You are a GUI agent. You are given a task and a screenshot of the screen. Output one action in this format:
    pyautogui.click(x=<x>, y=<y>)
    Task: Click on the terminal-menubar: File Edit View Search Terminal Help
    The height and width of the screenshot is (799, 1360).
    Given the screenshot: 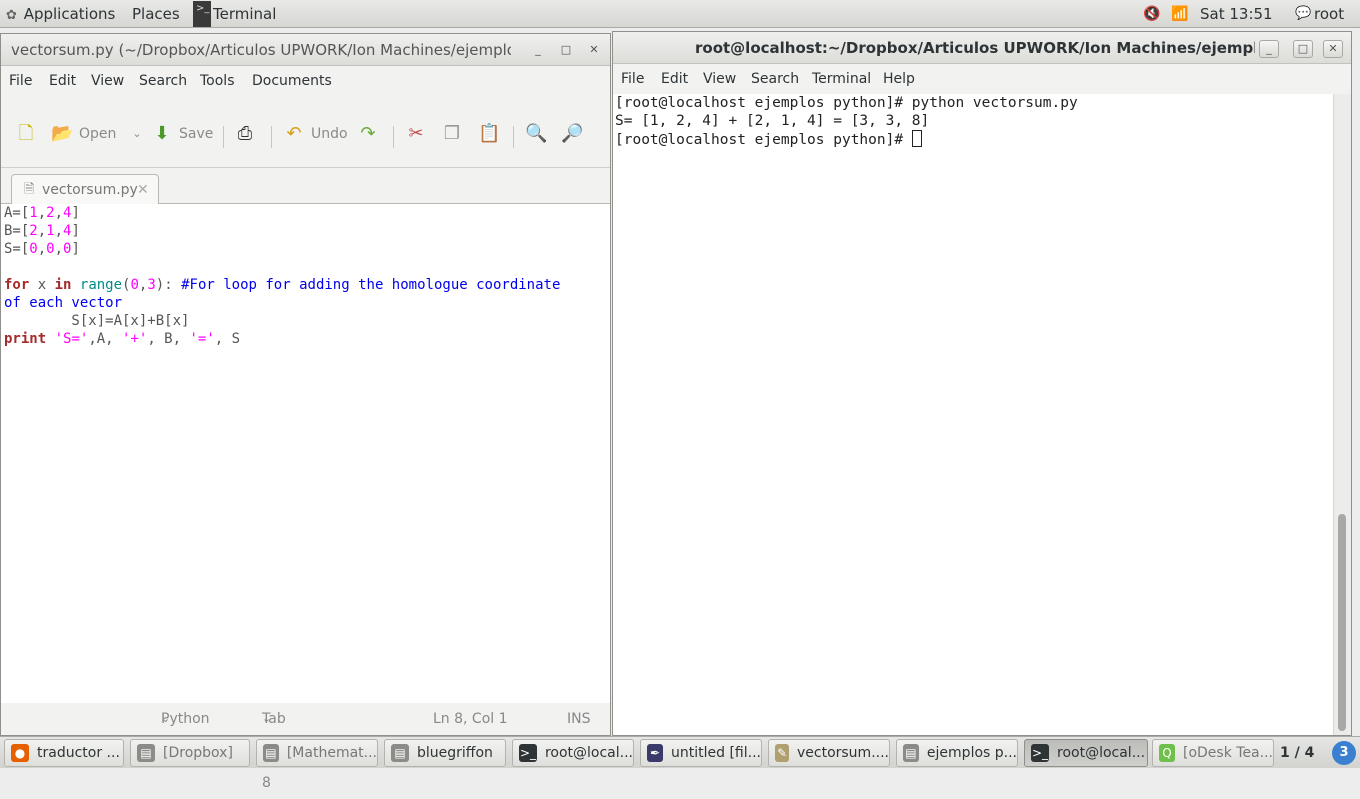 What is the action you would take?
    pyautogui.click(x=982, y=79)
    